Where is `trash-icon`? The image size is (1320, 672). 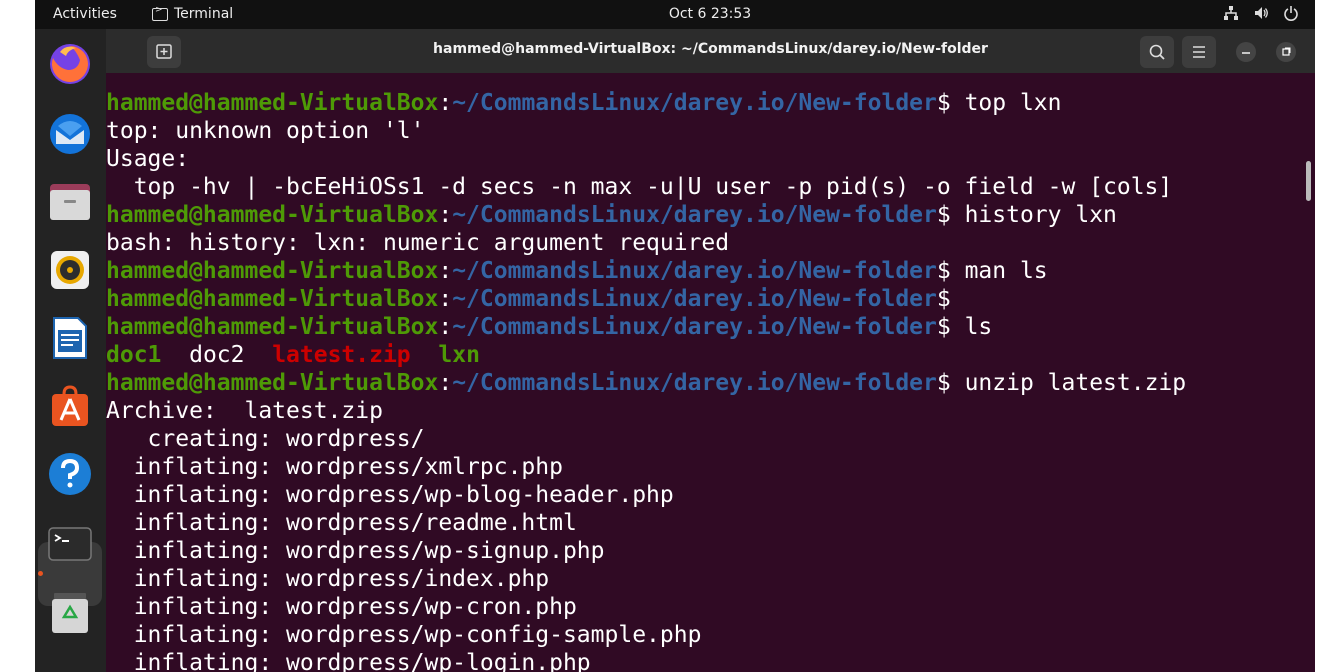
trash-icon is located at coordinates (70, 613).